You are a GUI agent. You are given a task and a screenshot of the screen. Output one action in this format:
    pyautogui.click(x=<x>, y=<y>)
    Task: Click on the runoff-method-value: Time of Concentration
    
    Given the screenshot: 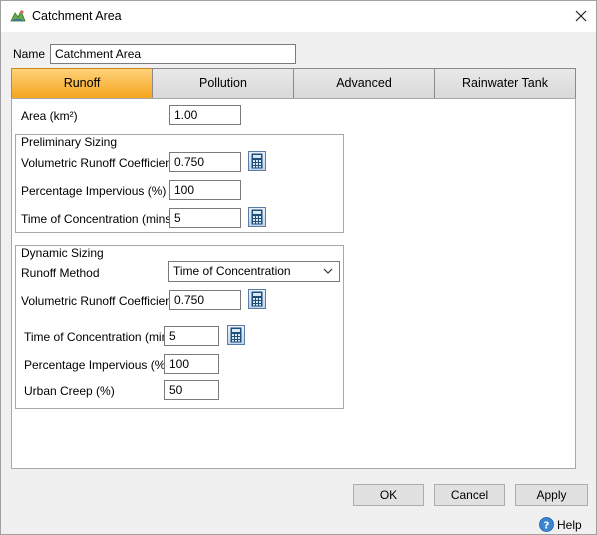 What is the action you would take?
    pyautogui.click(x=232, y=271)
    